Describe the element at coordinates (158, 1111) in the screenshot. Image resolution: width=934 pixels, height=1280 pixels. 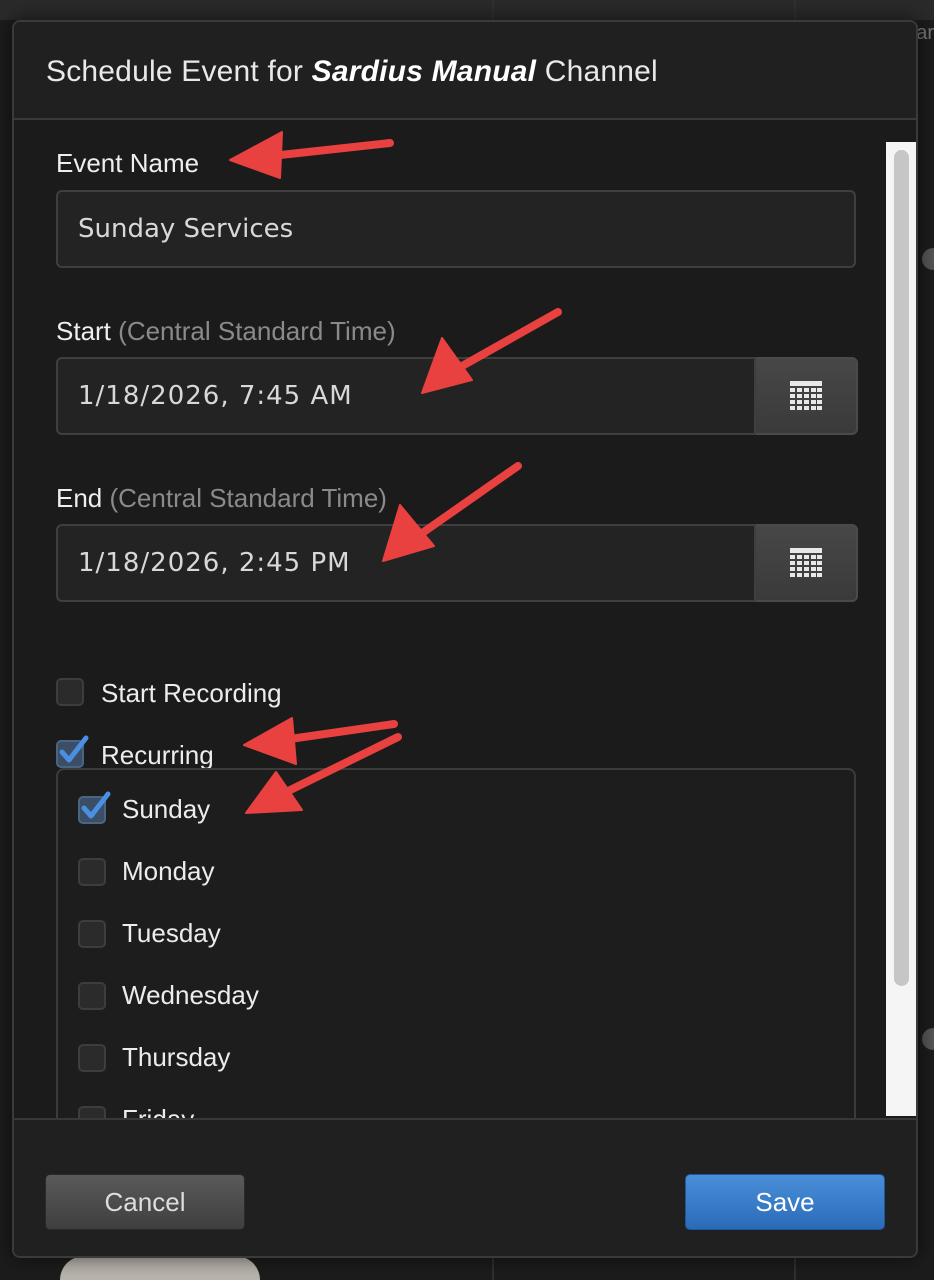
I see `day-label-friday: Friday` at that location.